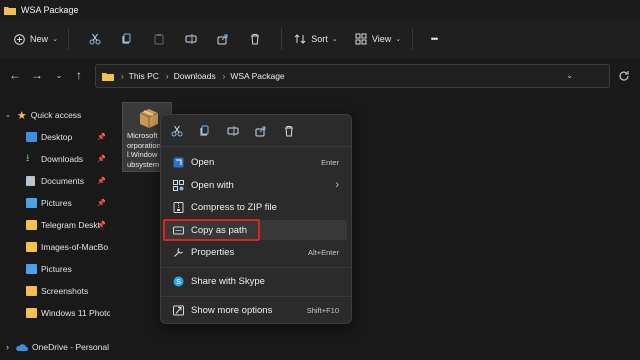  I want to click on sidebar-item-telegram-desktop: Telegram Deskt 📌, so click(55, 225).